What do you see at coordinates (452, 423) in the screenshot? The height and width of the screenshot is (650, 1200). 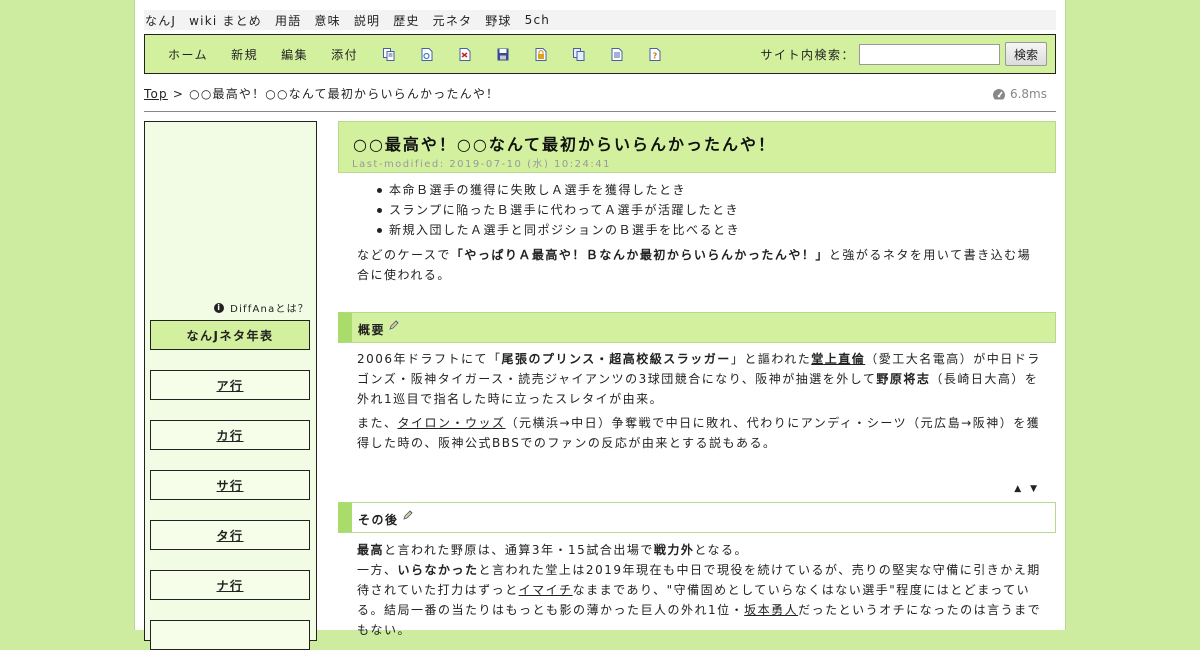 I see `woods-link: タイロン・ウッズ` at bounding box center [452, 423].